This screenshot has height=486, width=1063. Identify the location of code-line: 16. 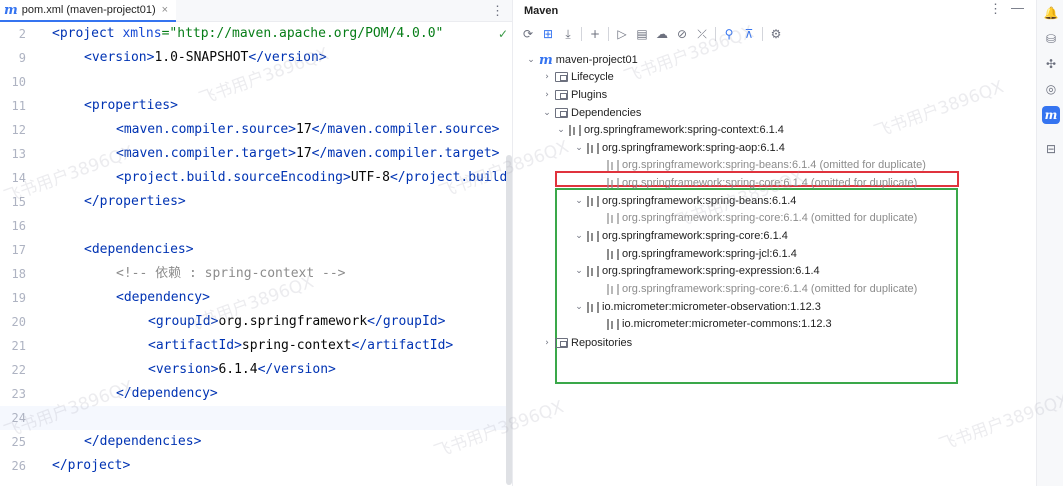
(256, 226).